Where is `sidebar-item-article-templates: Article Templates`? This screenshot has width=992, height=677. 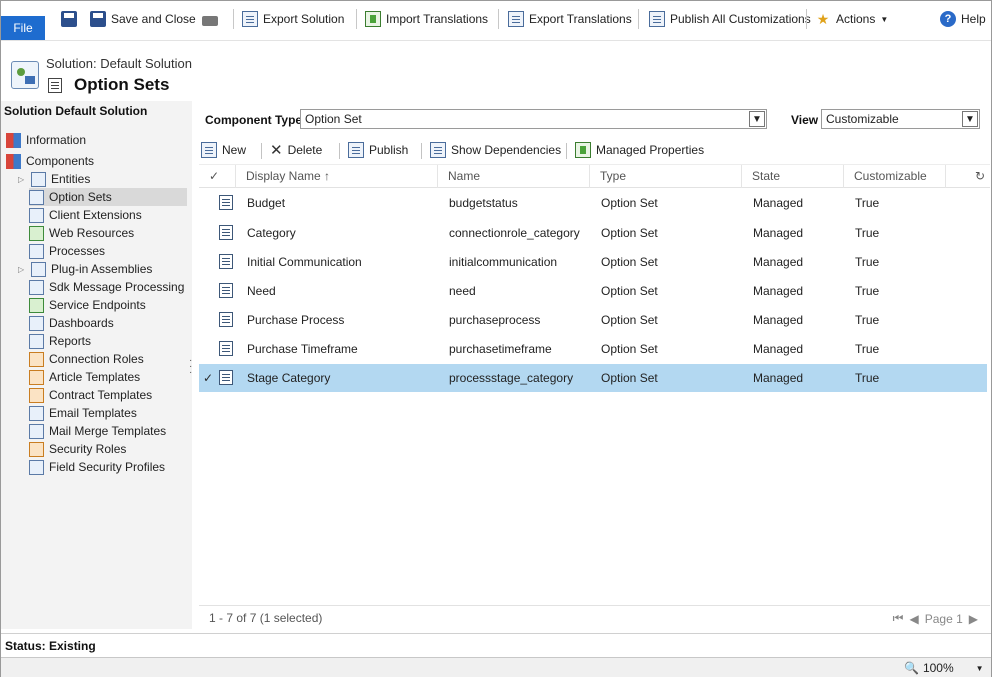 sidebar-item-article-templates: Article Templates is located at coordinates (84, 377).